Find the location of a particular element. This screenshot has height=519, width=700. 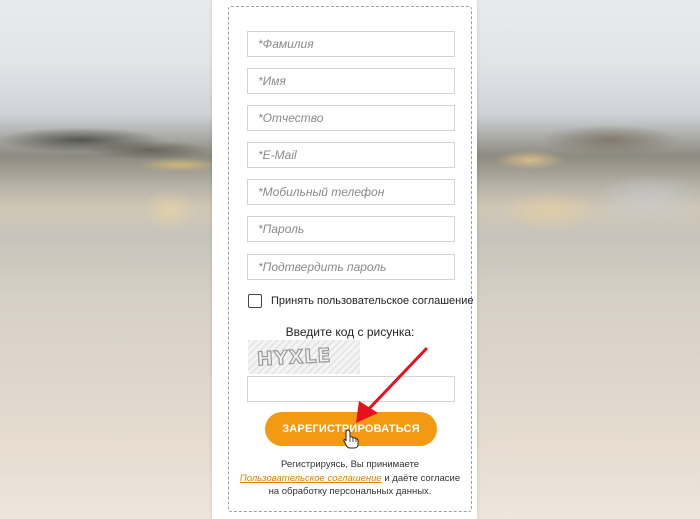

password-field is located at coordinates (351, 229).